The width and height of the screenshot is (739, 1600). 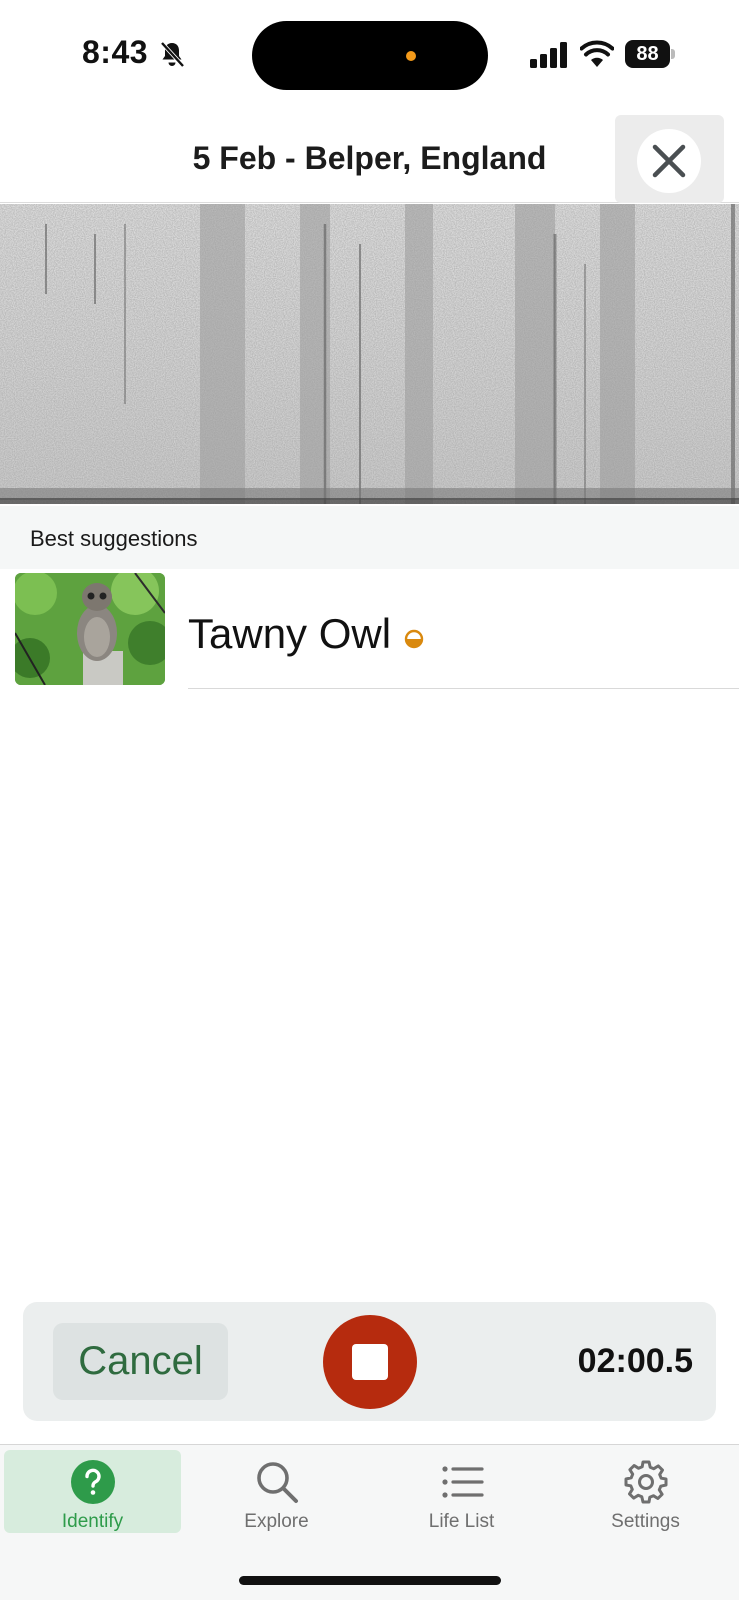 I want to click on status-time: 8:43, so click(x=115, y=52).